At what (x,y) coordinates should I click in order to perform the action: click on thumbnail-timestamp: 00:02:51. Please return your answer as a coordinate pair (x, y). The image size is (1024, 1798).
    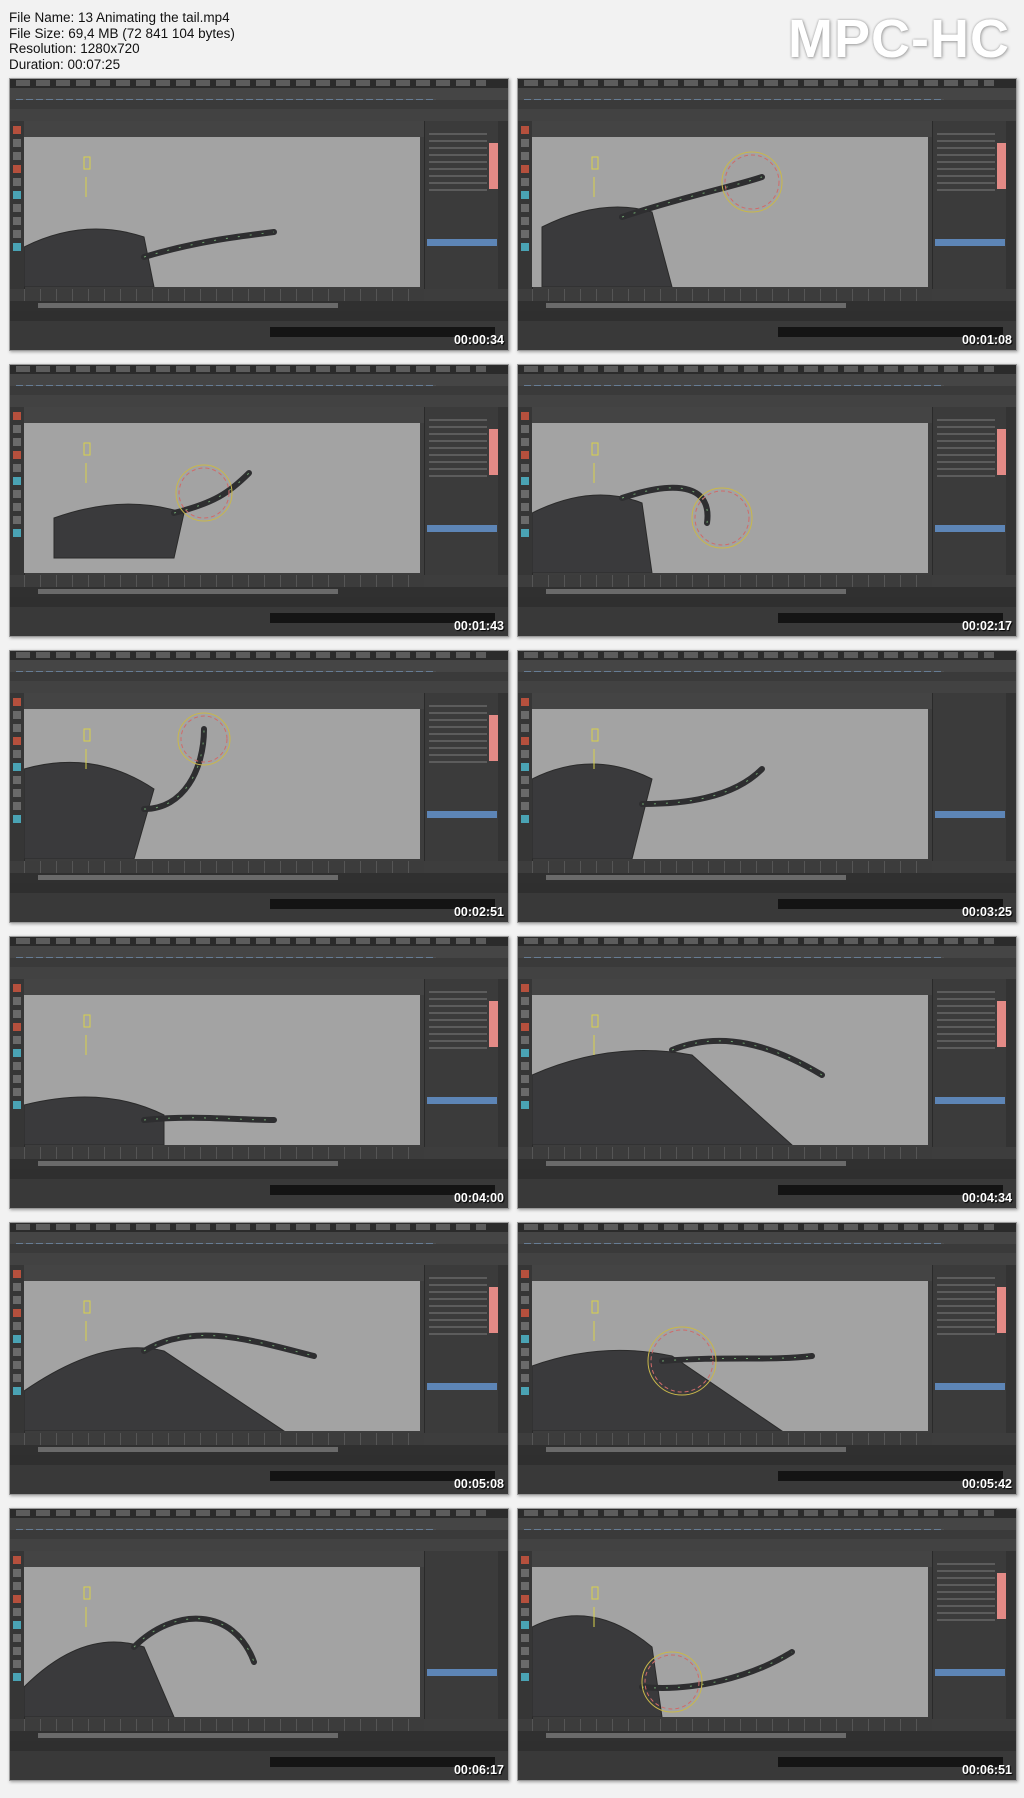
    Looking at the image, I should click on (478, 912).